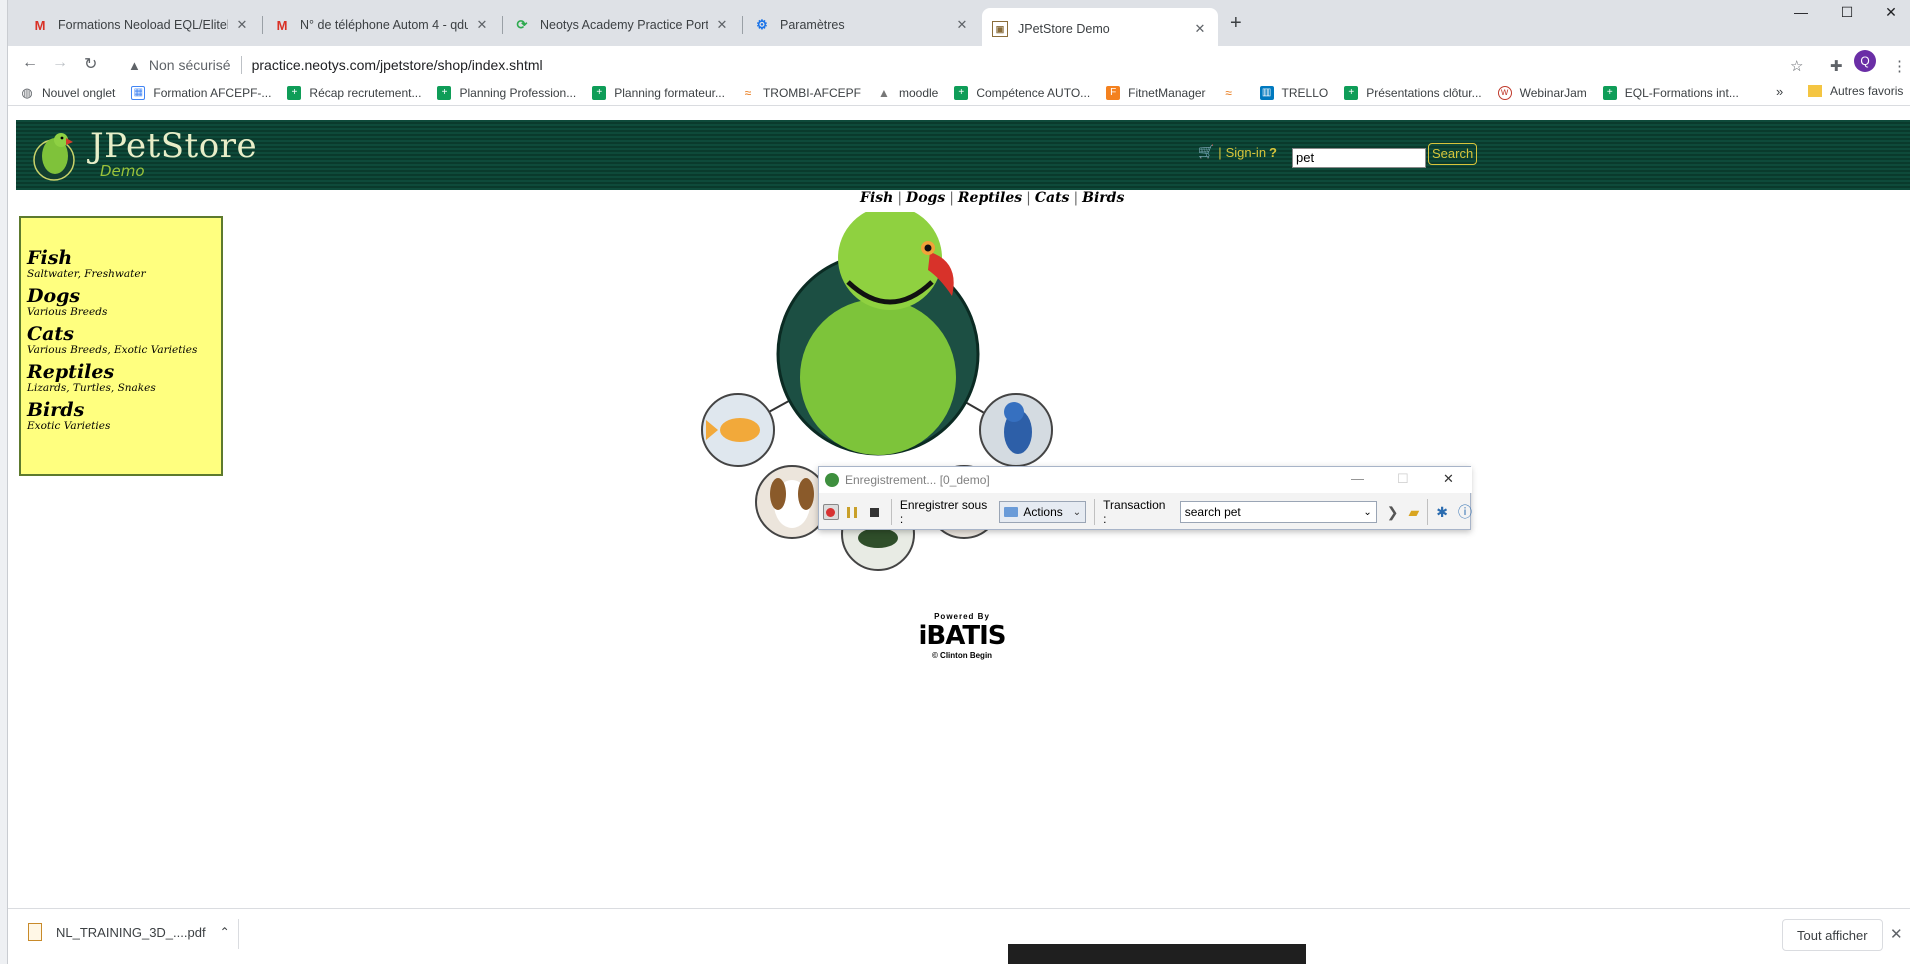 The image size is (1910, 964). I want to click on sidebar-item-reptiles: Reptiles Lizards, Turtles, Snakes, so click(121, 378).